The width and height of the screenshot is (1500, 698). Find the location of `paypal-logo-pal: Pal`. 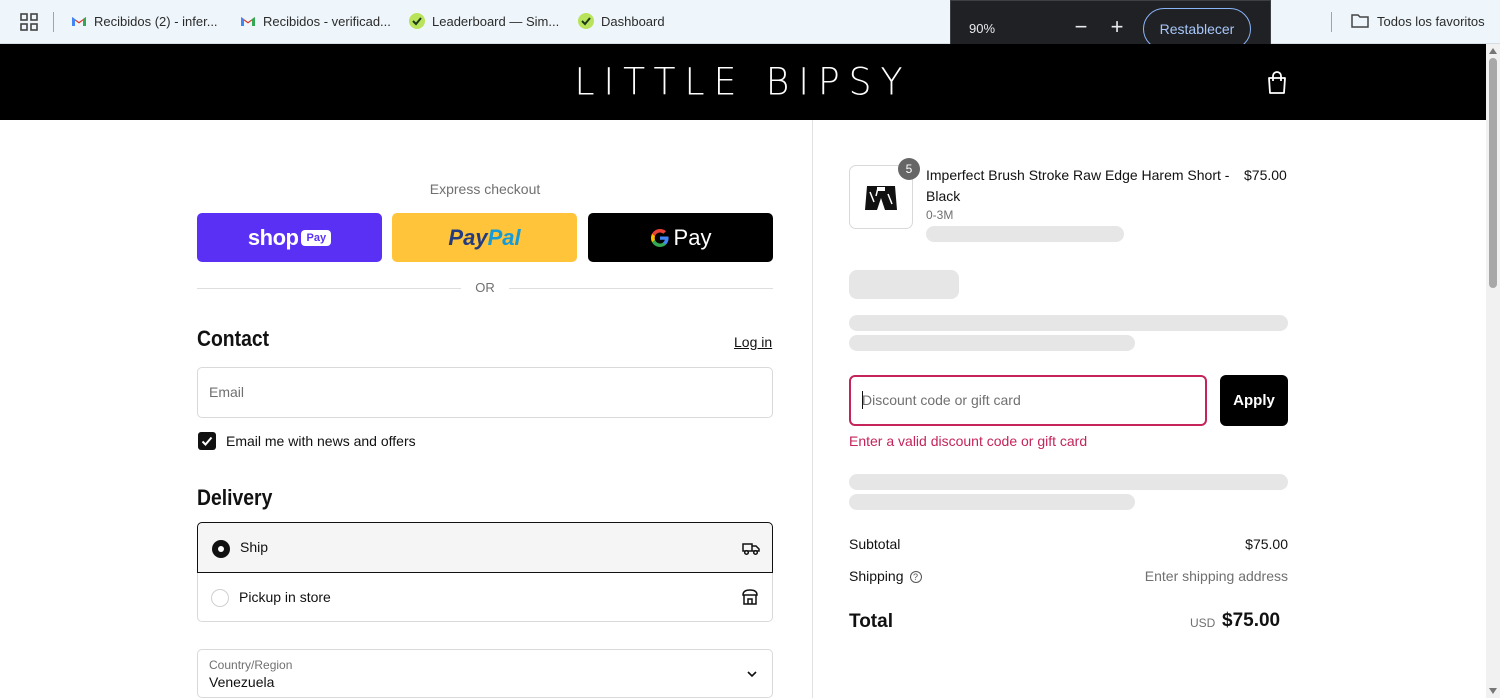

paypal-logo-pal: Pal is located at coordinates (504, 237).